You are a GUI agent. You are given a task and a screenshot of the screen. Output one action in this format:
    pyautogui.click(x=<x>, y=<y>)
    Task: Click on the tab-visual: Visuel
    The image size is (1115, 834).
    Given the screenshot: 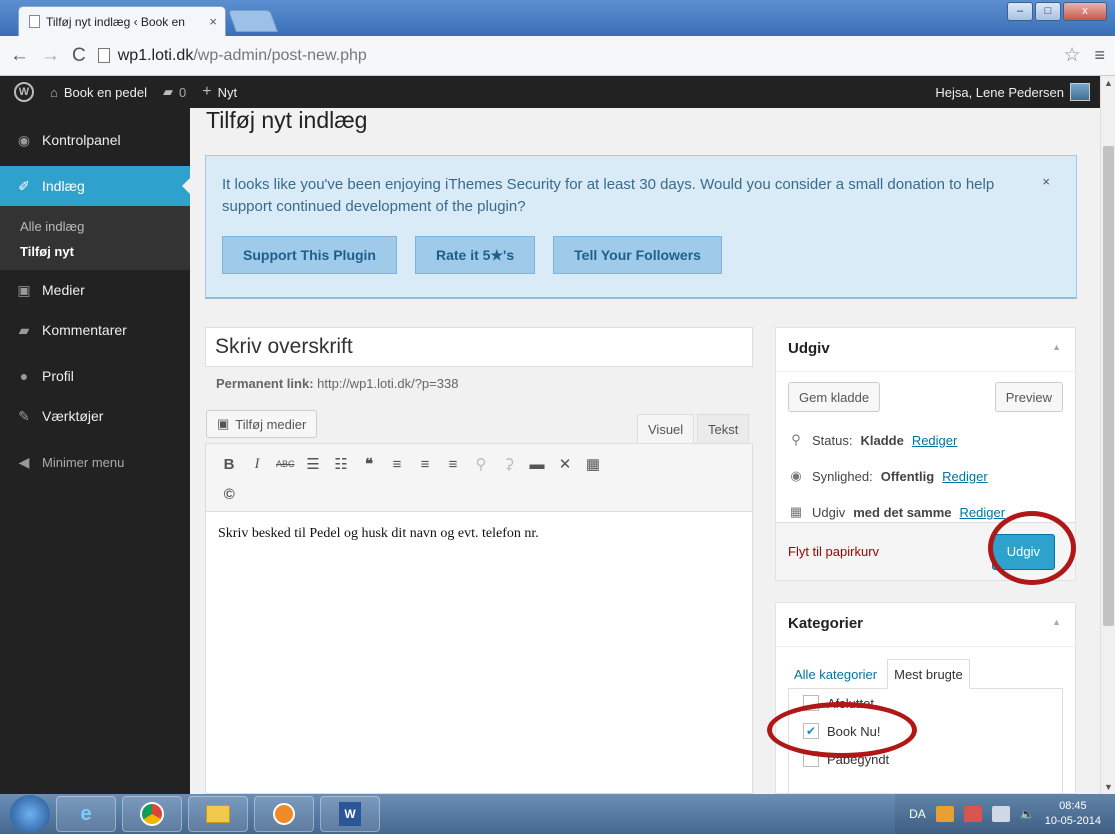 What is the action you would take?
    pyautogui.click(x=666, y=429)
    